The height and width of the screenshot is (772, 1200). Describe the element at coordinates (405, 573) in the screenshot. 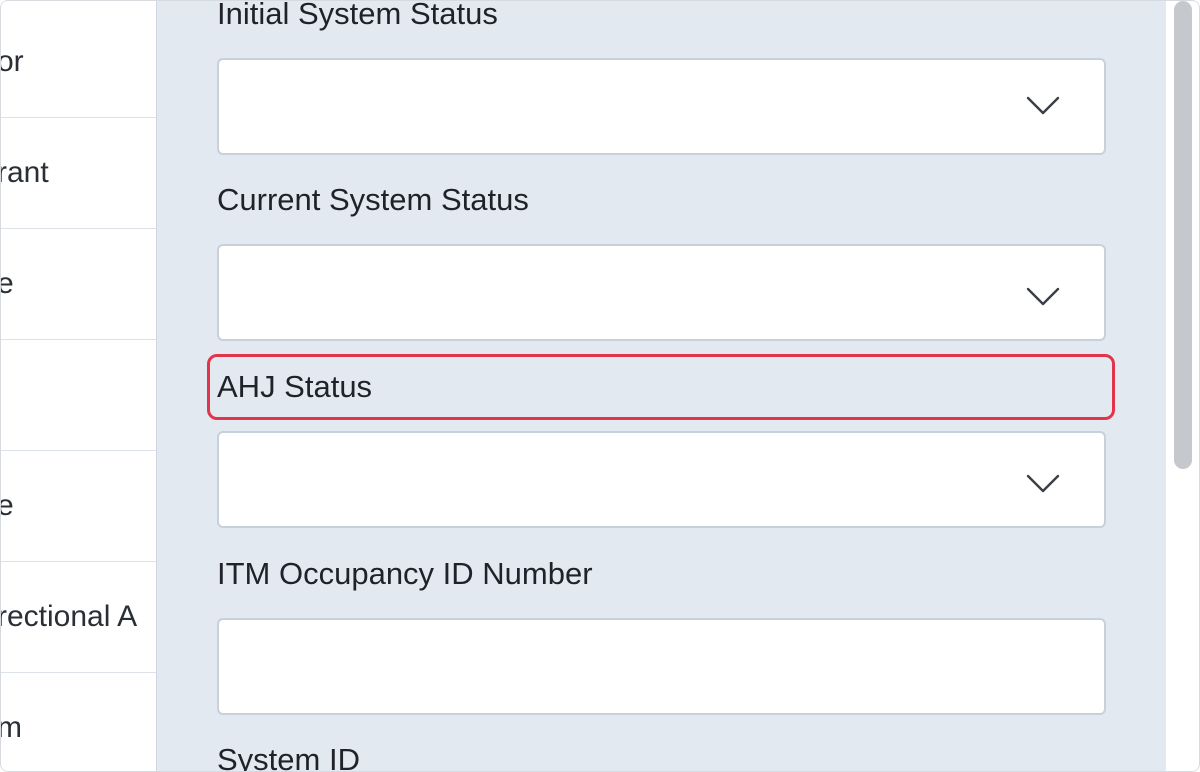

I see `itm-occupancy-id-label: ITM Occupancy ID Number` at that location.